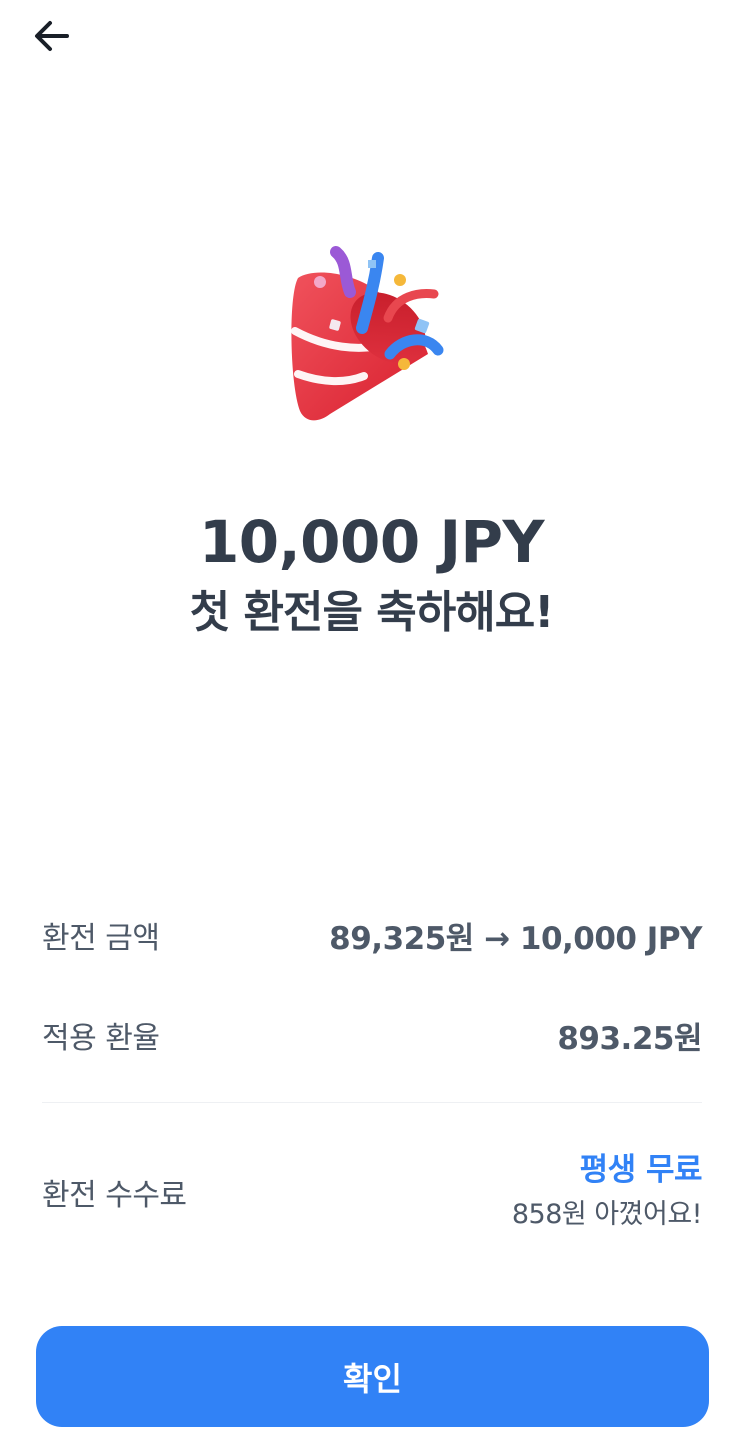  I want to click on exchange-fee-values: 평생 무료 858원 아꼈어요!, so click(607, 1192).